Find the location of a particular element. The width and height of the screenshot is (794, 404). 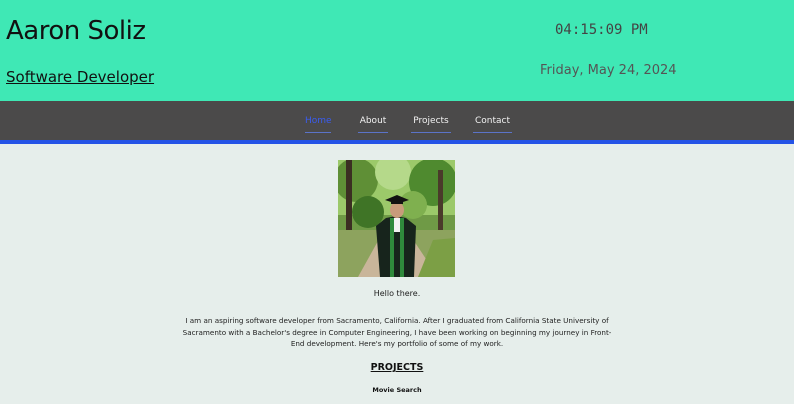

main-nav: Home About Projects Contact is located at coordinates (397, 122).